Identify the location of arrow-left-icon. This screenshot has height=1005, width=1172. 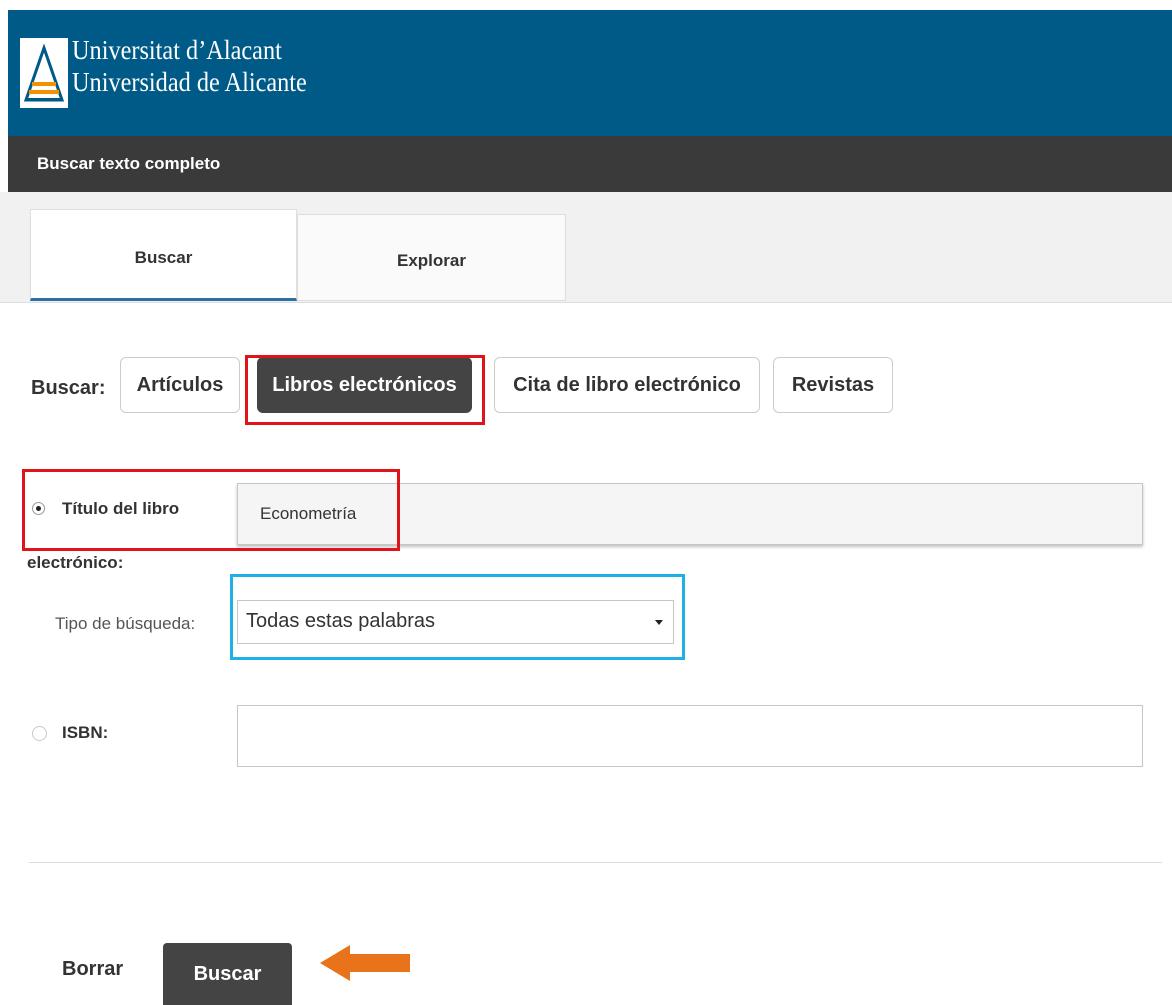
(365, 963).